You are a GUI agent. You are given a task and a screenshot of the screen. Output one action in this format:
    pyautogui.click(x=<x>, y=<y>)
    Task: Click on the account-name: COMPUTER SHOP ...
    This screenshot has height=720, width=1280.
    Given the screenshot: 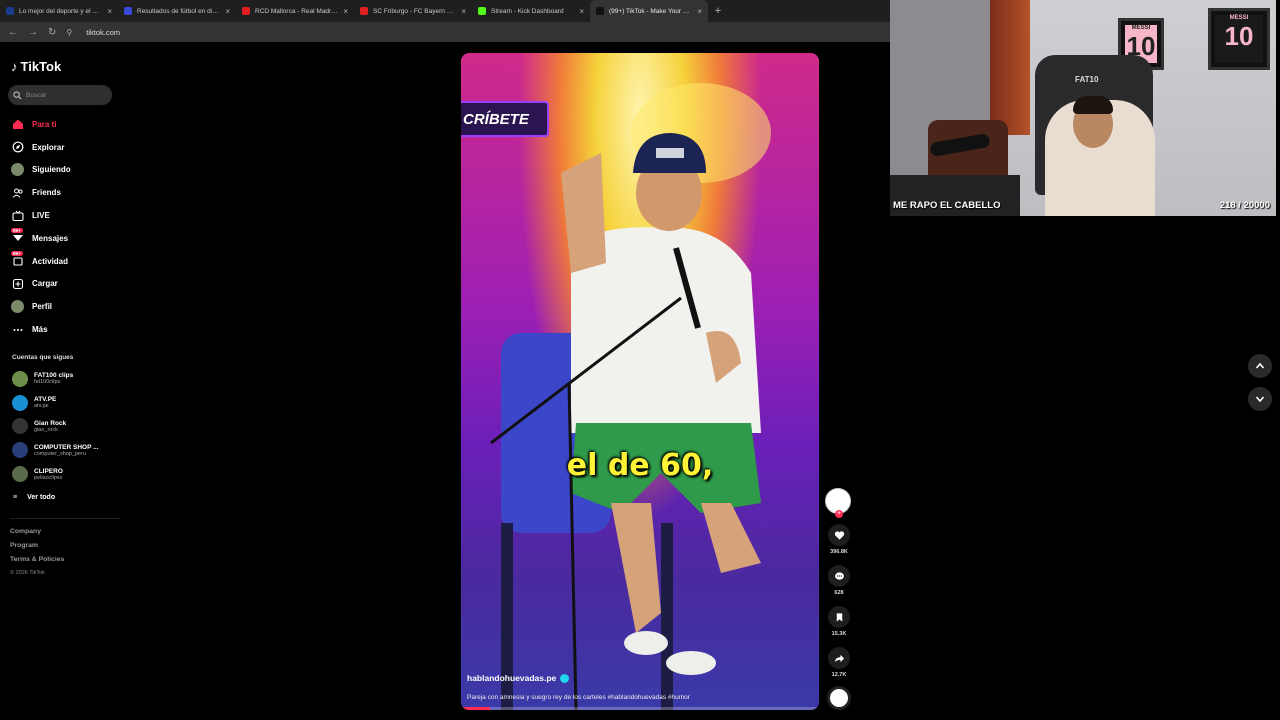 What is the action you would take?
    pyautogui.click(x=66, y=447)
    